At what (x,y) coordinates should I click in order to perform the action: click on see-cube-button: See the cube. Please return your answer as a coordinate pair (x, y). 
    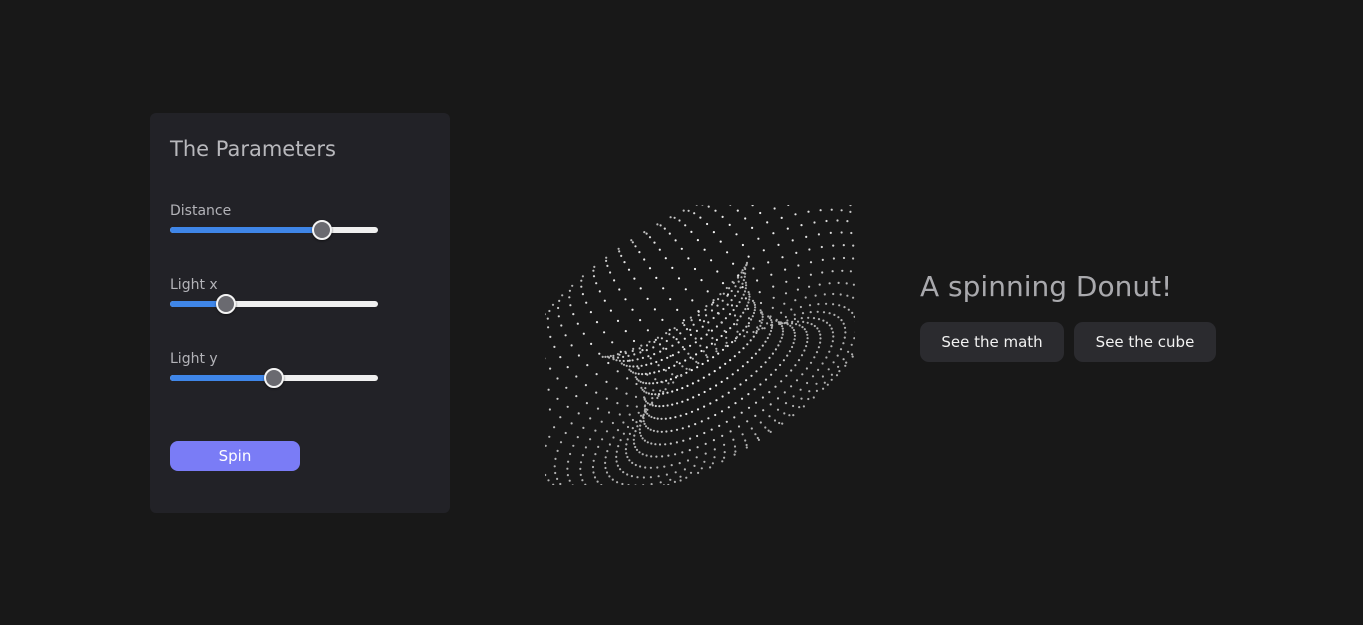
    Looking at the image, I should click on (1145, 342).